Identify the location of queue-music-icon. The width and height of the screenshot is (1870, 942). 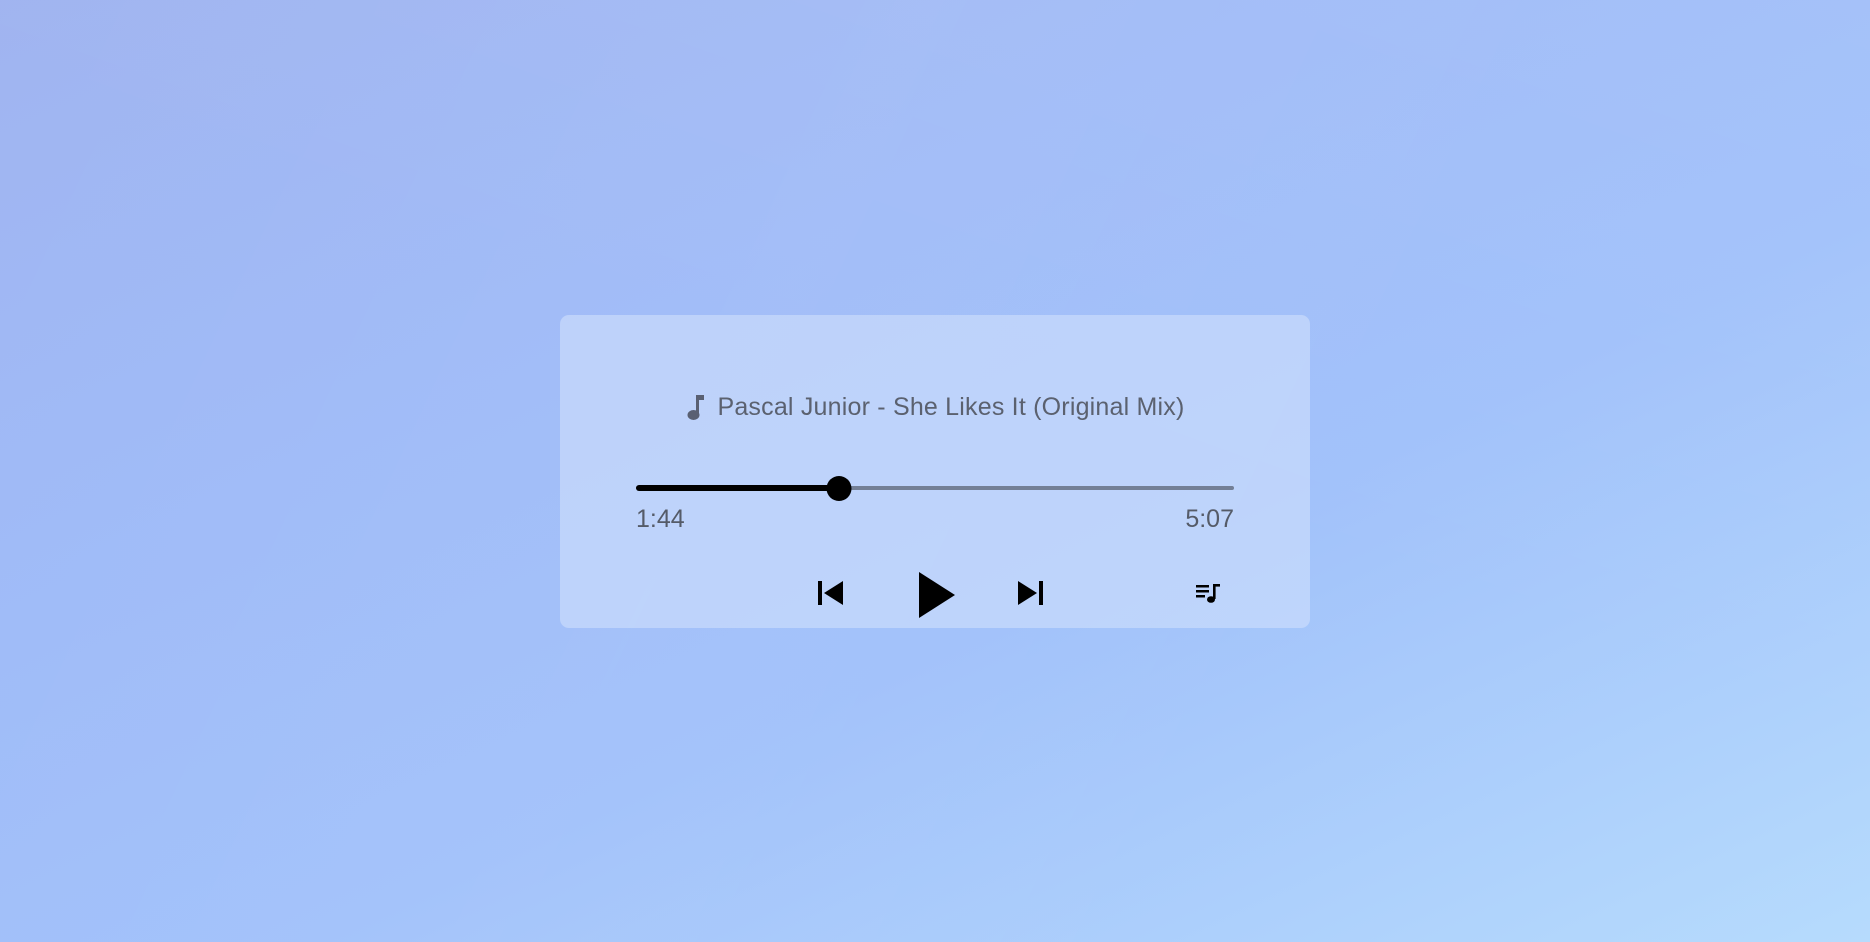
(1208, 593).